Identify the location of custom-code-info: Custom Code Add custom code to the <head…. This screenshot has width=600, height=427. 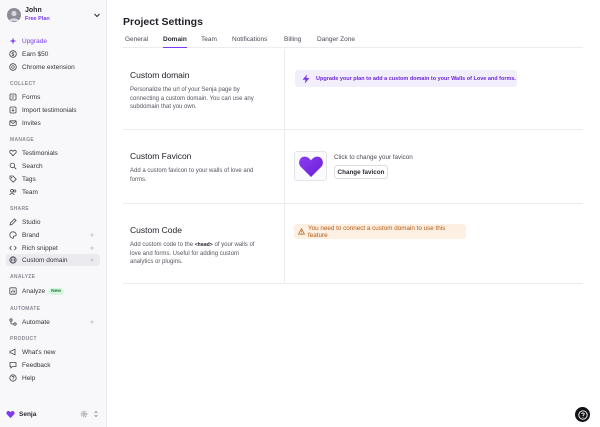
(195, 246).